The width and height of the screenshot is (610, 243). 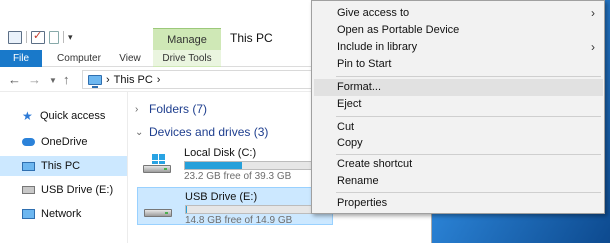 What do you see at coordinates (458, 127) in the screenshot?
I see `menu-item-cut: Cut` at bounding box center [458, 127].